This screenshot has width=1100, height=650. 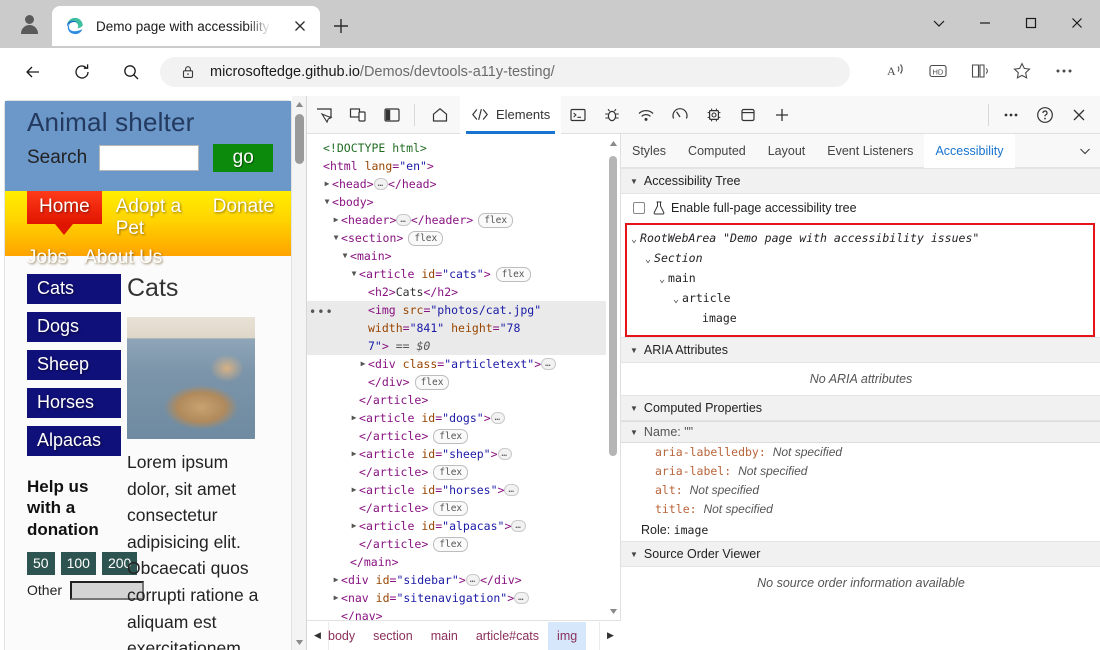 I want to click on tab-memory, so click(x=714, y=115).